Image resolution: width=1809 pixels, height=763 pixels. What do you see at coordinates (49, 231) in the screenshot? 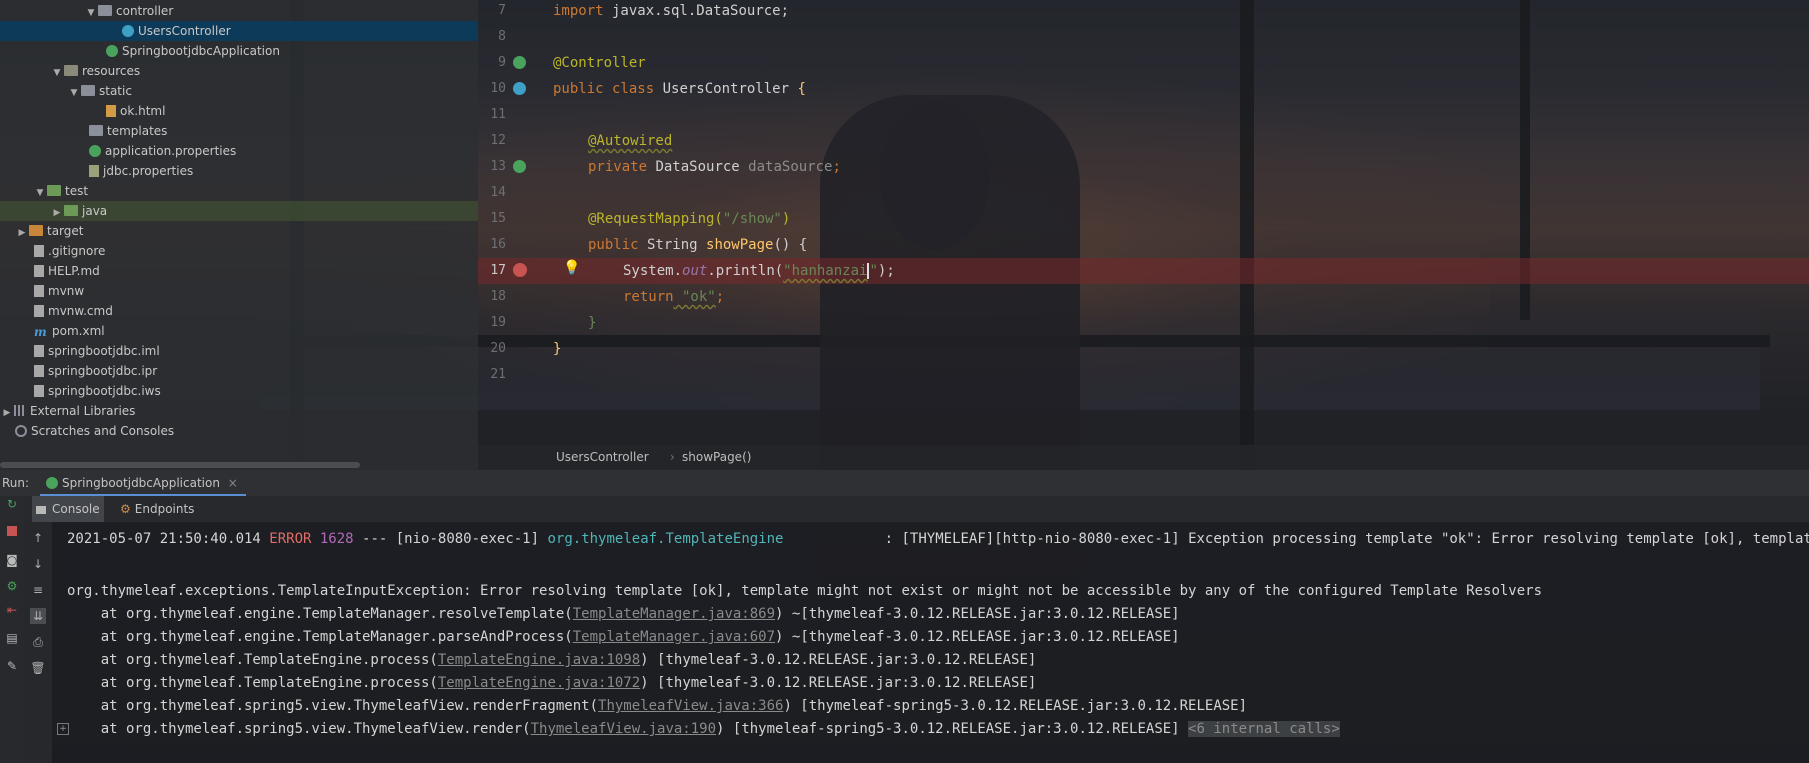
I see `tree-item-target: ▶ target` at bounding box center [49, 231].